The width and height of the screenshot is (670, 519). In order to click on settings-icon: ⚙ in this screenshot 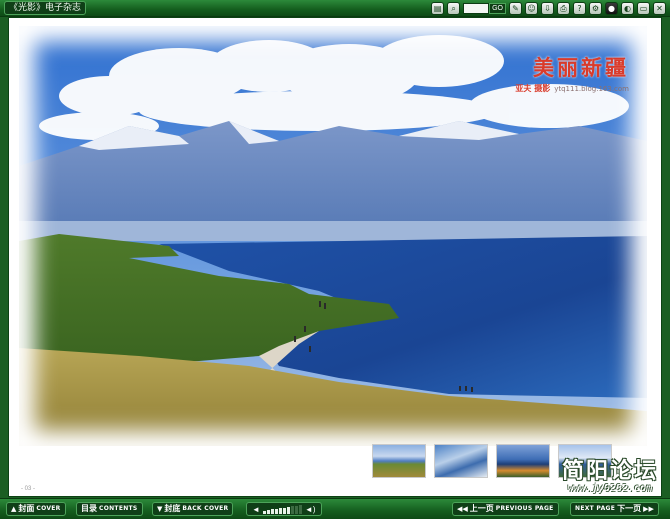, I will do `click(595, 8)`.